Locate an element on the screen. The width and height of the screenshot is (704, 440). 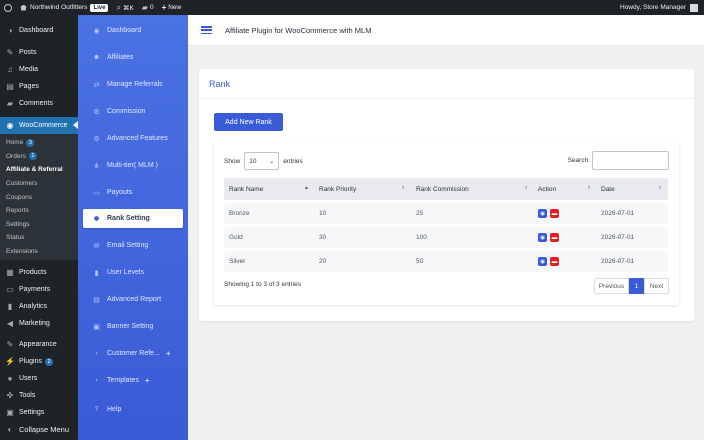
plugins-count-badge: 2 is located at coordinates (48, 361).